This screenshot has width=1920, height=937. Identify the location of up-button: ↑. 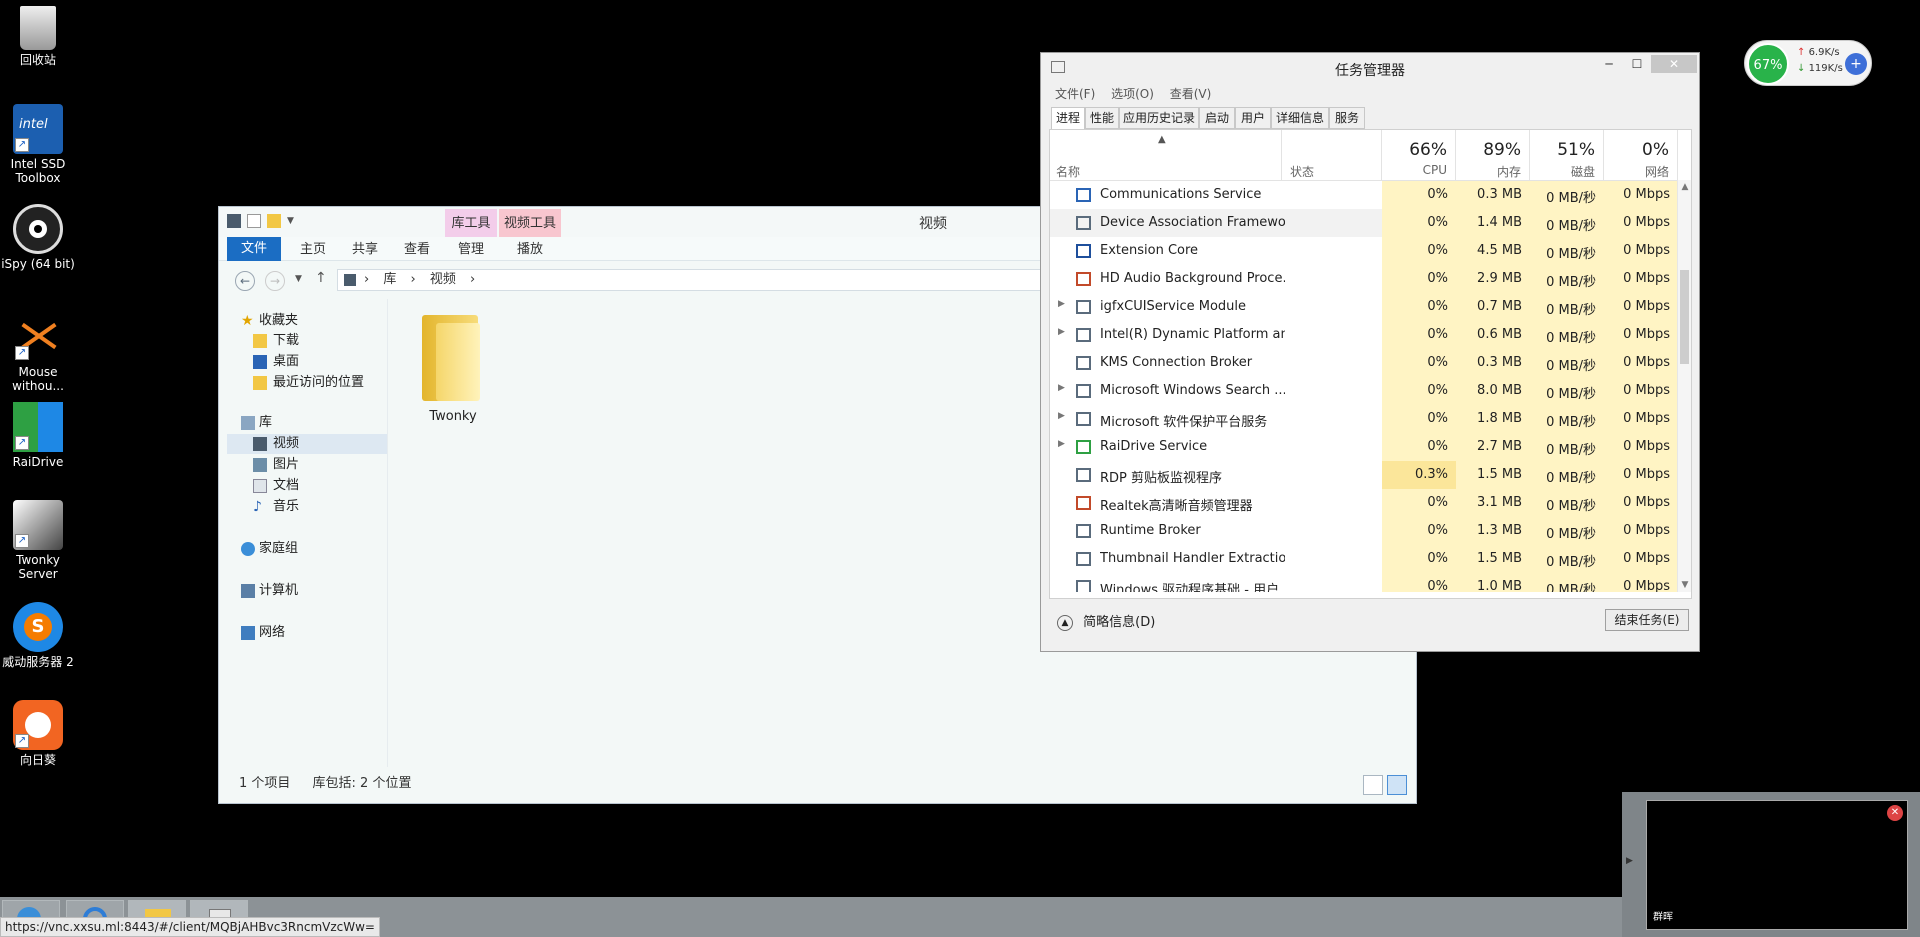
(321, 278).